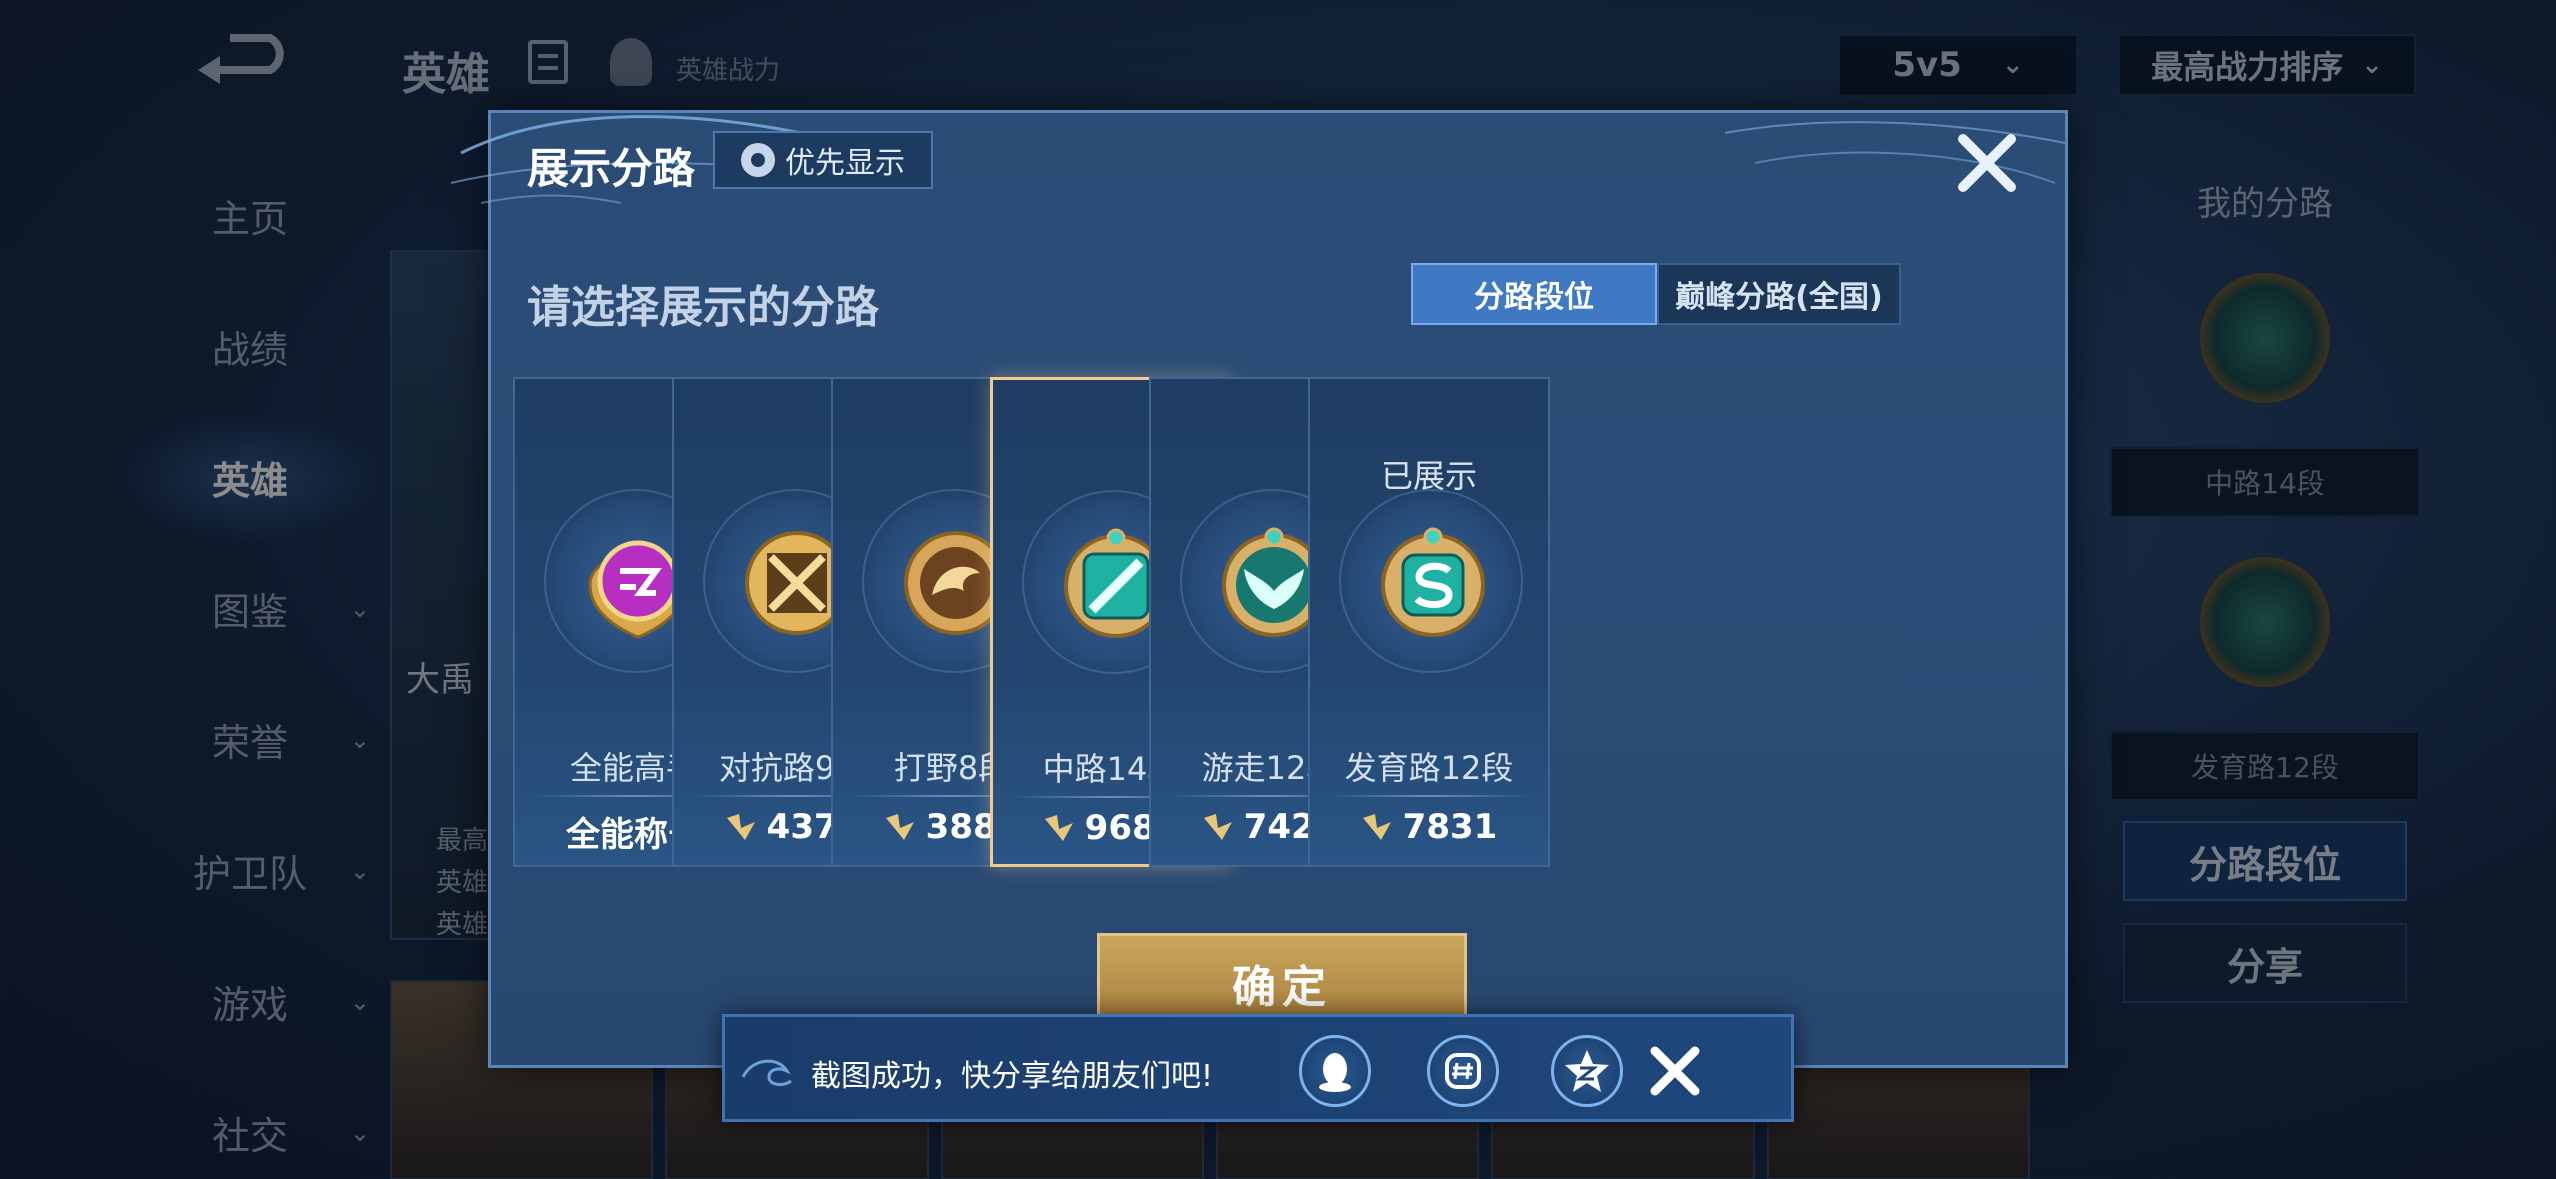 The image size is (2556, 1179). I want to click on back-arrow-icon, so click(245, 60).